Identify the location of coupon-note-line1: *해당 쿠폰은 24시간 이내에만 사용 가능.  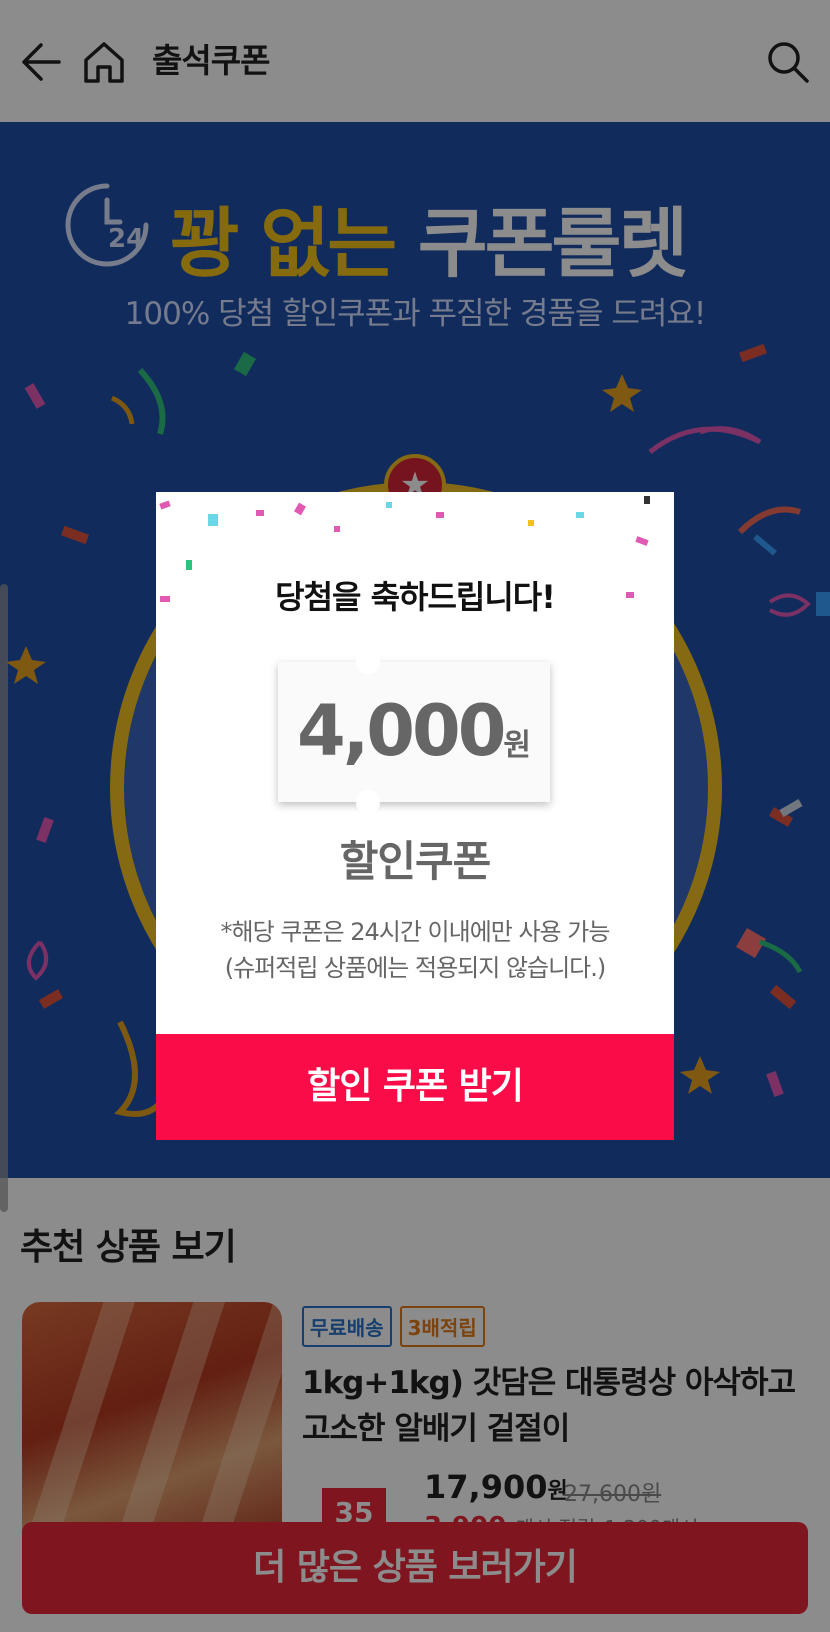
(415, 932).